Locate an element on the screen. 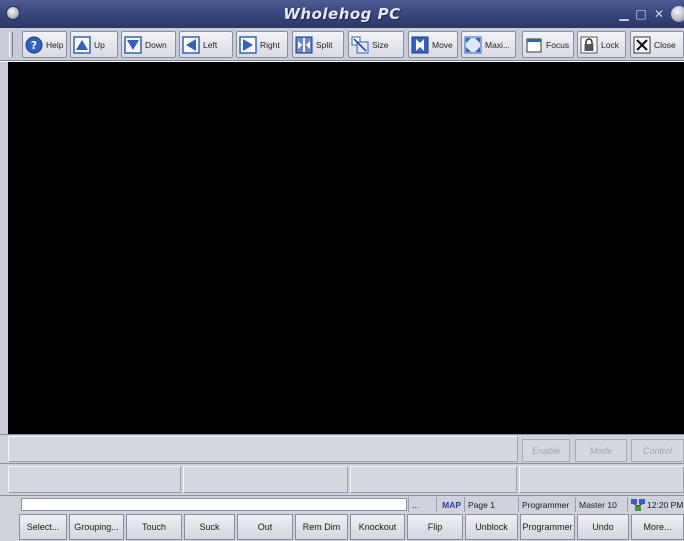 Image resolution: width=684 pixels, height=541 pixels. focus-icon is located at coordinates (534, 45).